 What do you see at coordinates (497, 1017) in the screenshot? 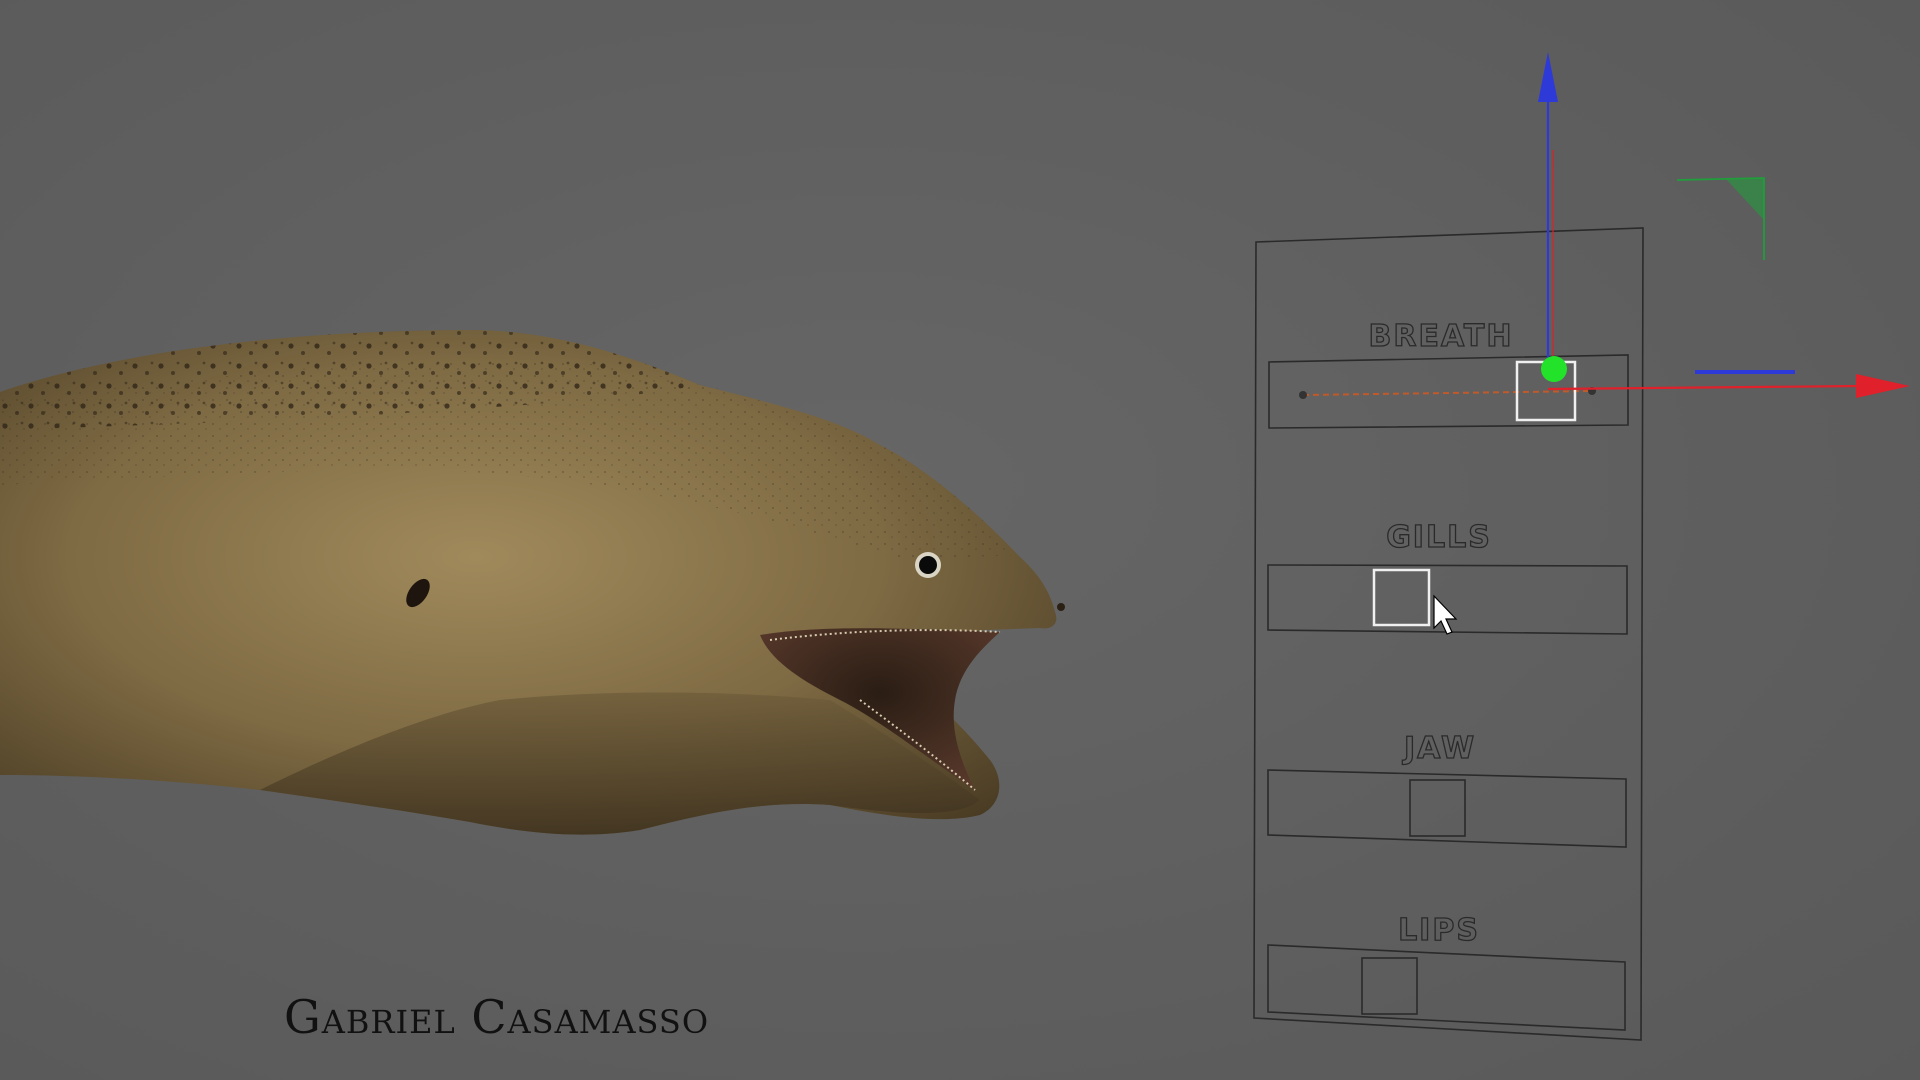
I see `author-credit: Gabriel Casamasso` at bounding box center [497, 1017].